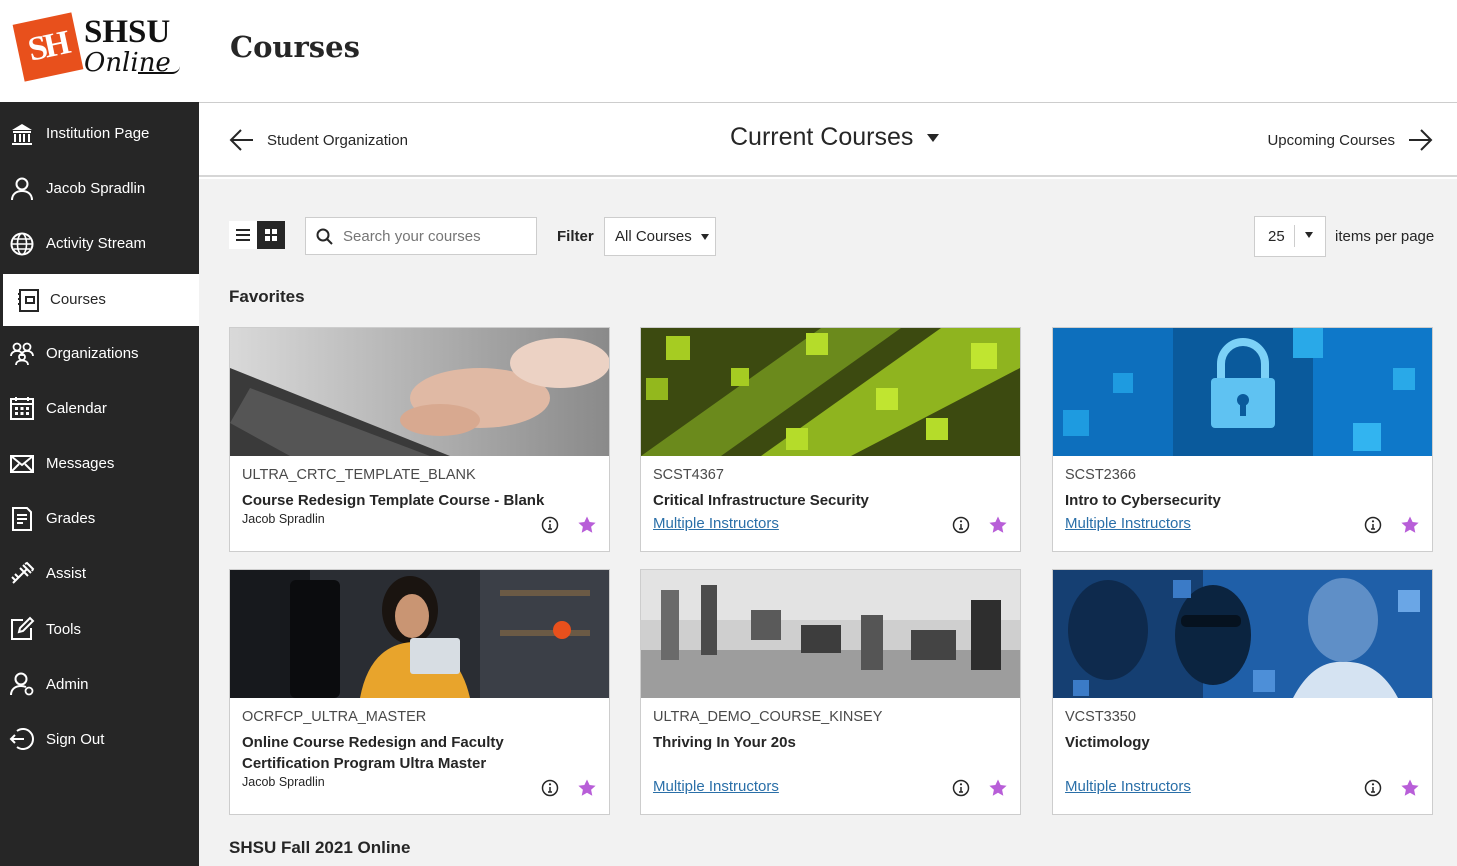 This screenshot has height=866, width=1457. I want to click on list-icon, so click(243, 235).